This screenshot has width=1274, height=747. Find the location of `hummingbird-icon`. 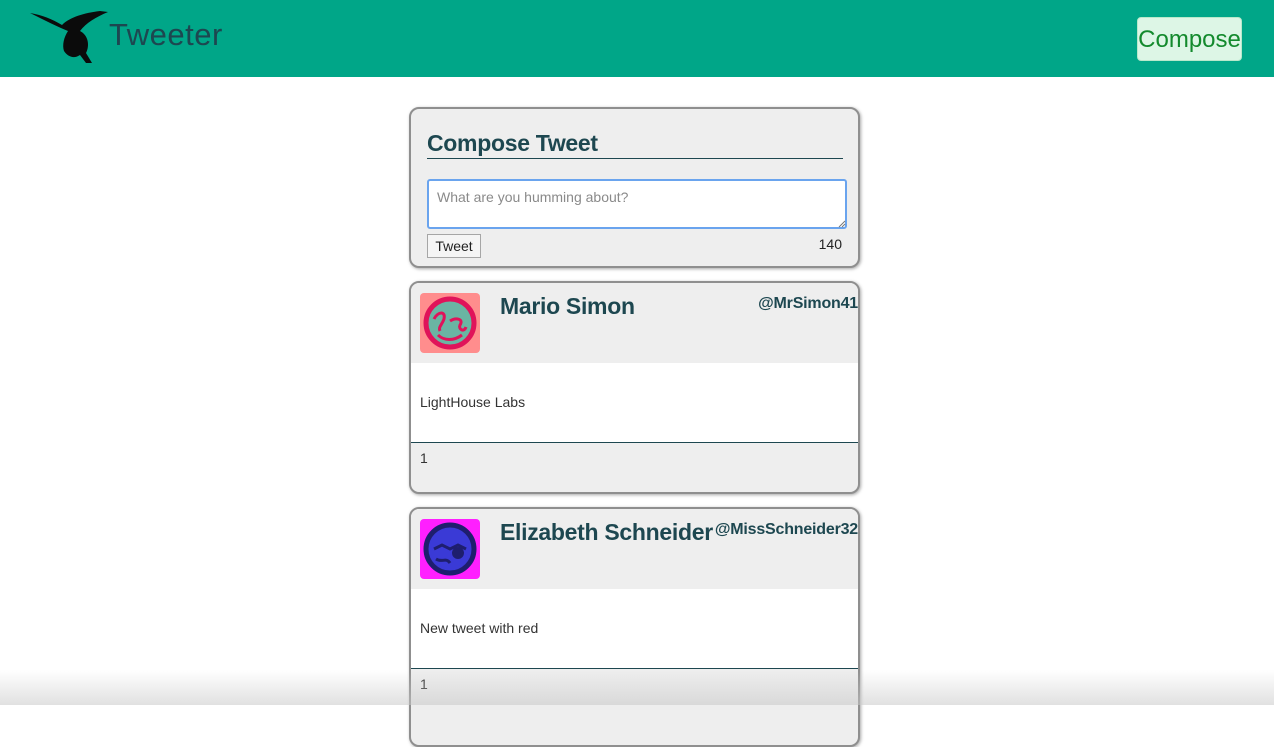

hummingbird-icon is located at coordinates (69, 35).